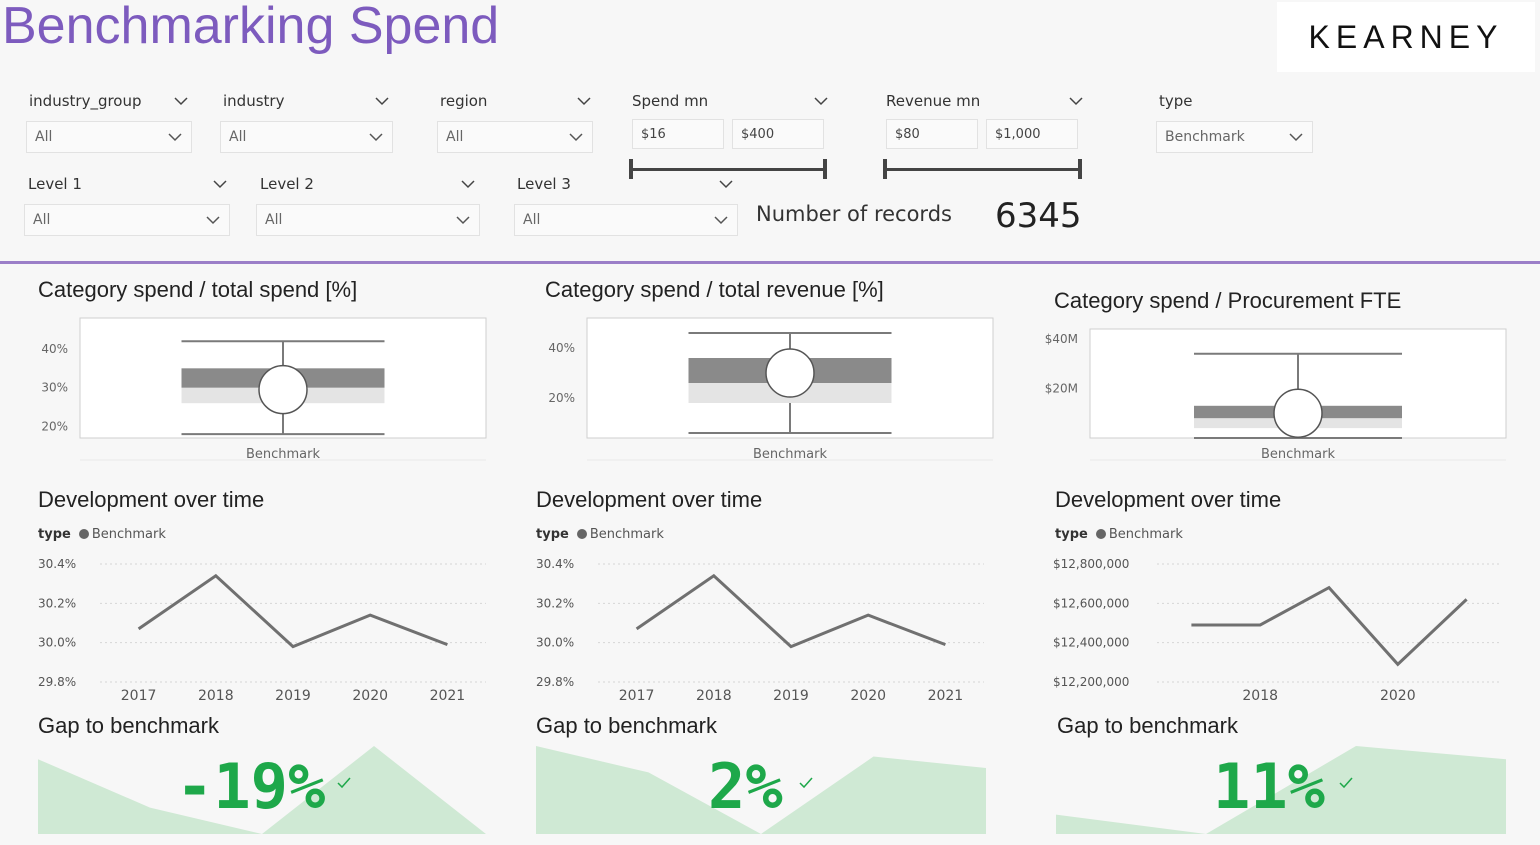 The image size is (1540, 845). I want to click on revenue-slider-track, so click(983, 169).